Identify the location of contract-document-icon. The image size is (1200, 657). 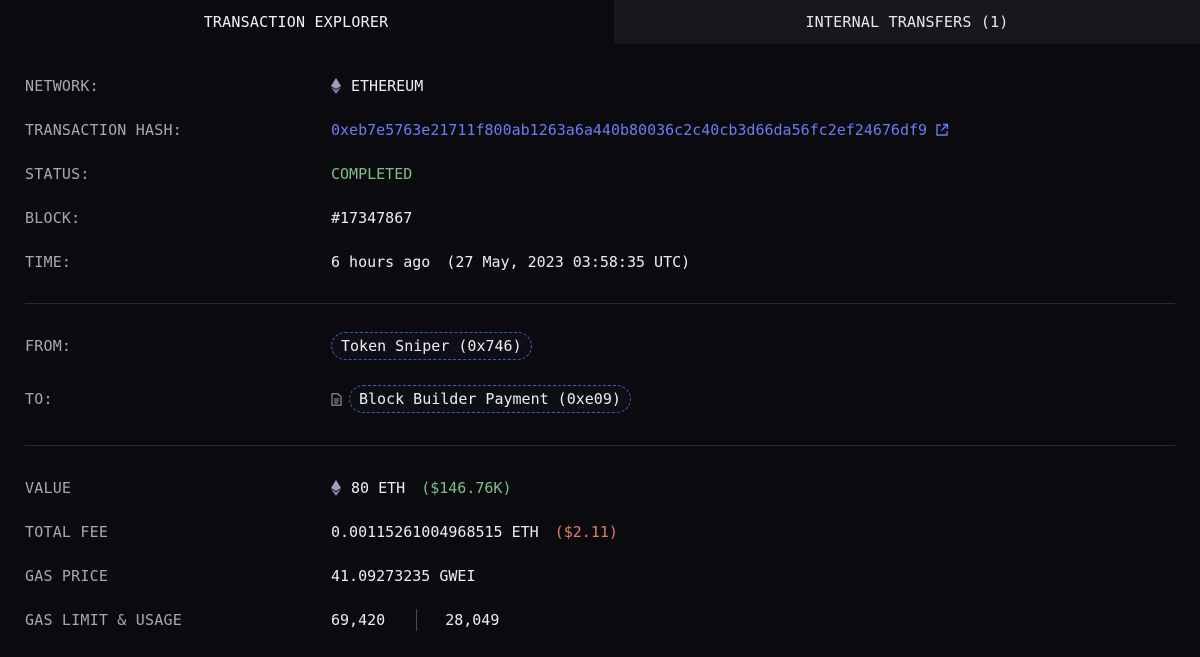
(336, 399).